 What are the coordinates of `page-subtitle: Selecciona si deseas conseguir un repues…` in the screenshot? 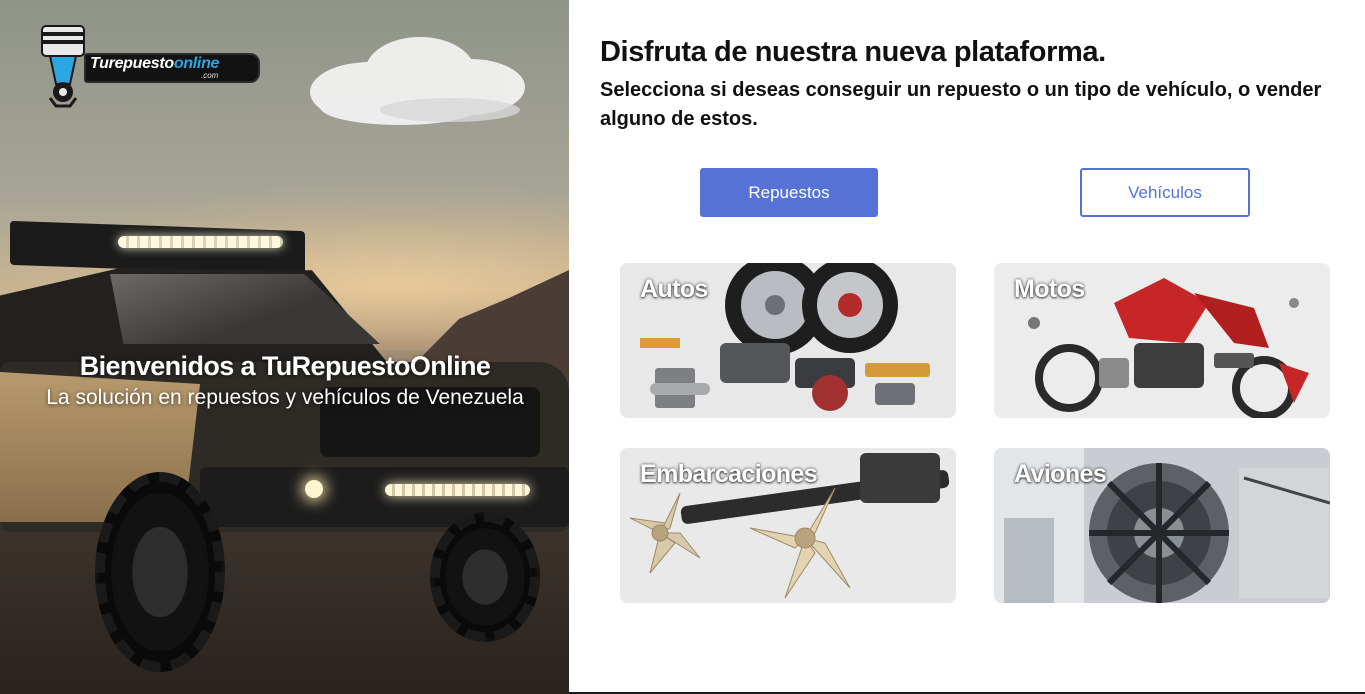 It's located at (961, 104).